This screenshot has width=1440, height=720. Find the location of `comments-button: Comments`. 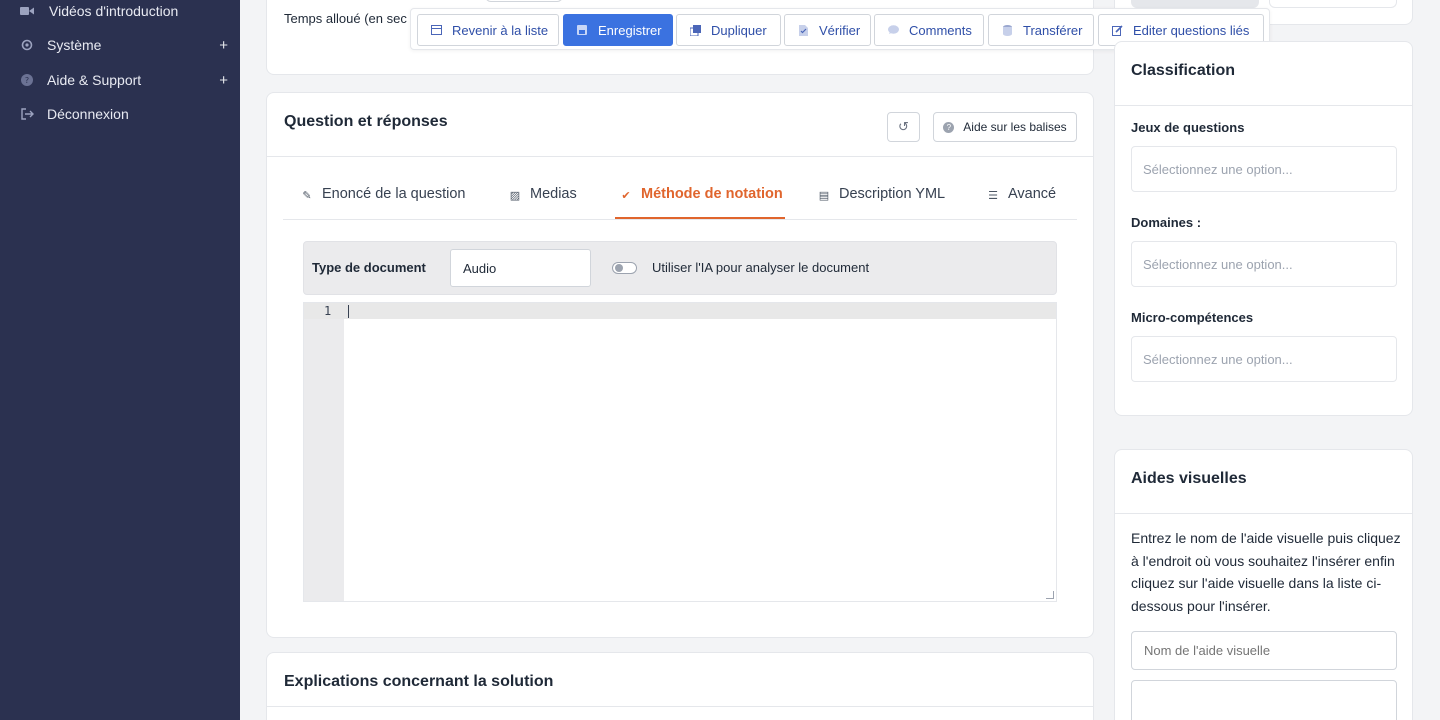

comments-button: Comments is located at coordinates (929, 30).